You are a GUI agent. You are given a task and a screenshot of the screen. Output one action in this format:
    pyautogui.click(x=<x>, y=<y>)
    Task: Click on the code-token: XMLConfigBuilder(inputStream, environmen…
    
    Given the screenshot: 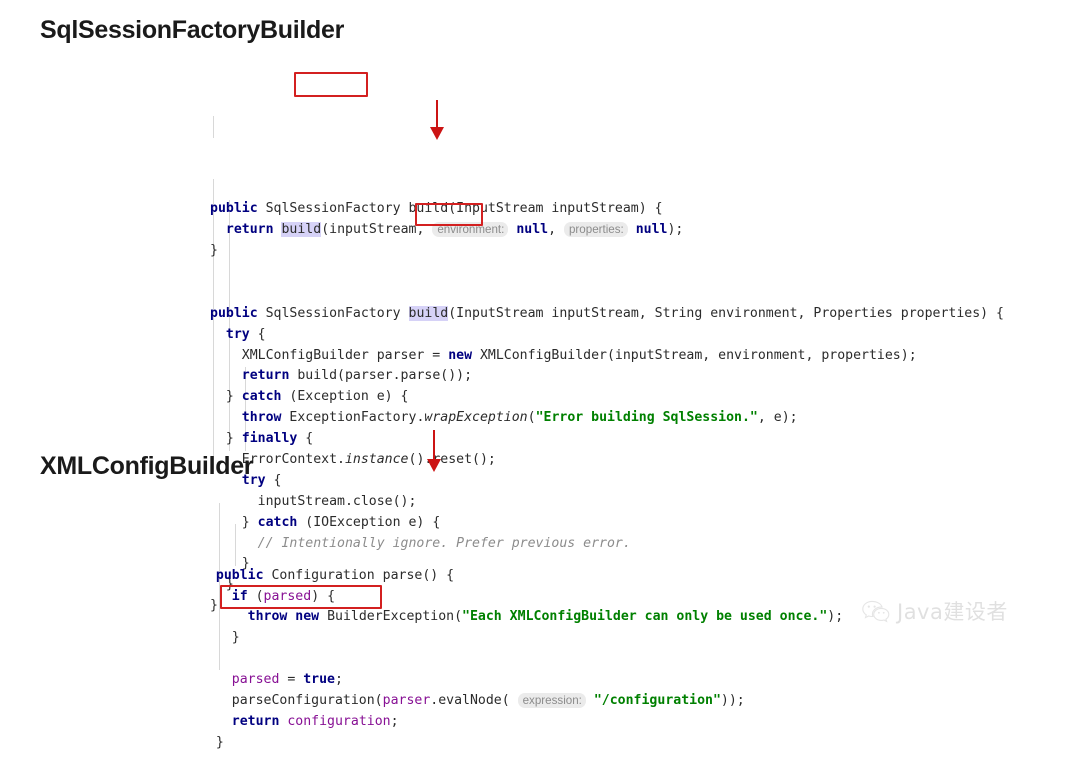 What is the action you would take?
    pyautogui.click(x=694, y=355)
    